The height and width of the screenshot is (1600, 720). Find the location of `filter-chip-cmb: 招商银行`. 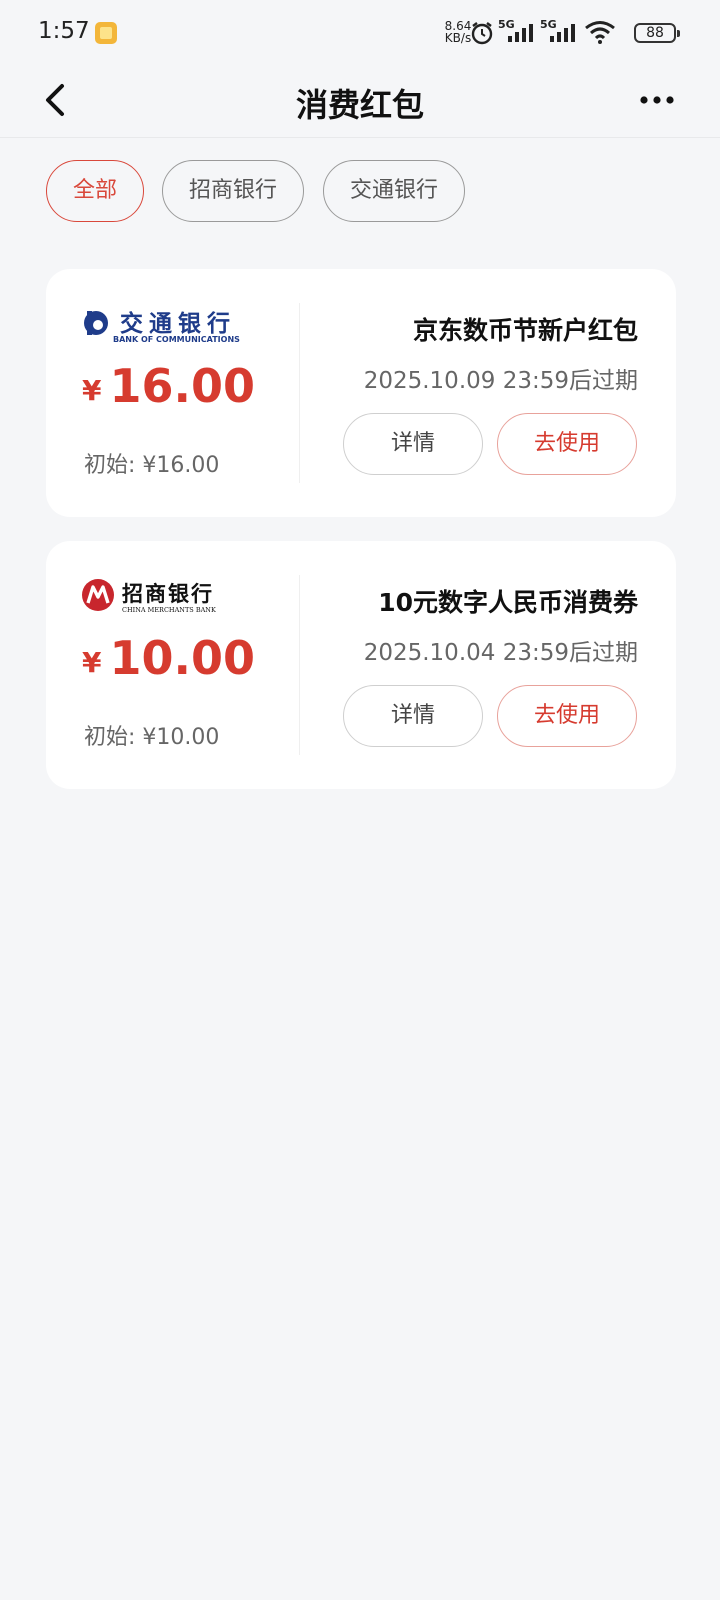

filter-chip-cmb: 招商银行 is located at coordinates (233, 191).